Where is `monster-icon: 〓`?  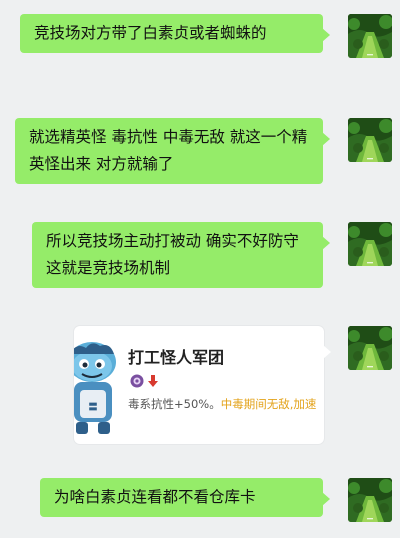
monster-icon: 〓 is located at coordinates (95, 388).